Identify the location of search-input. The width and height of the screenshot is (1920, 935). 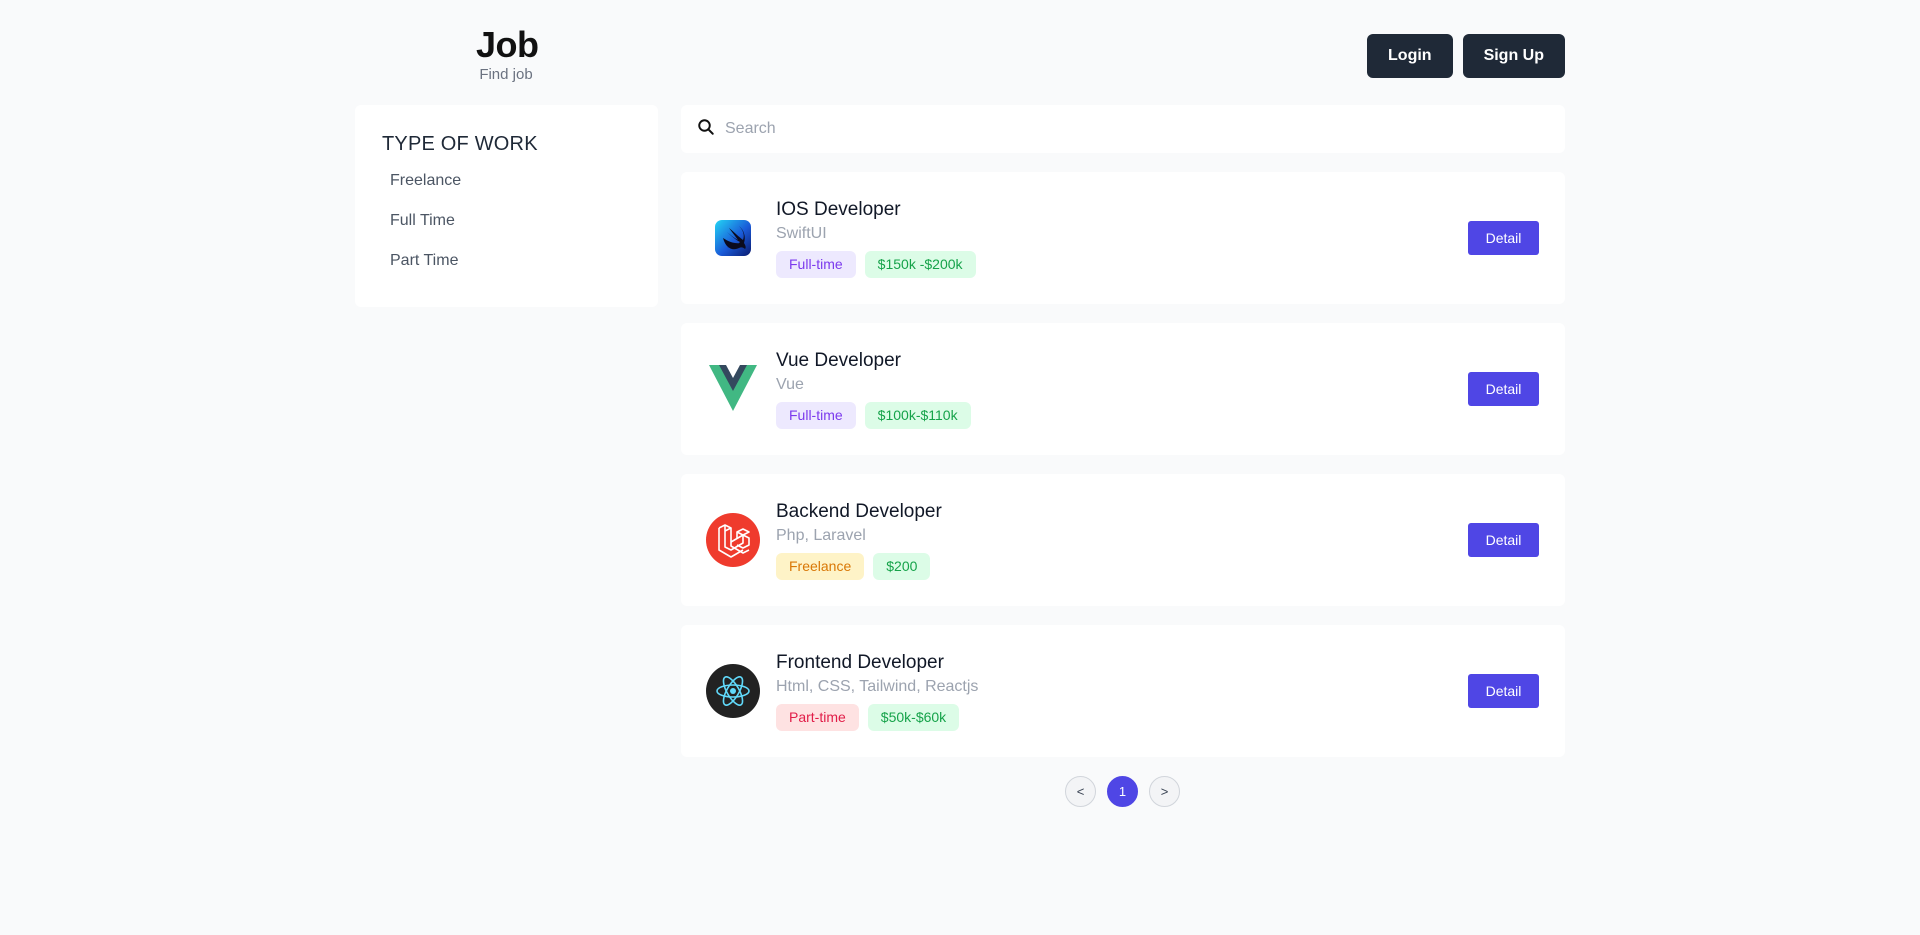
(1125, 129).